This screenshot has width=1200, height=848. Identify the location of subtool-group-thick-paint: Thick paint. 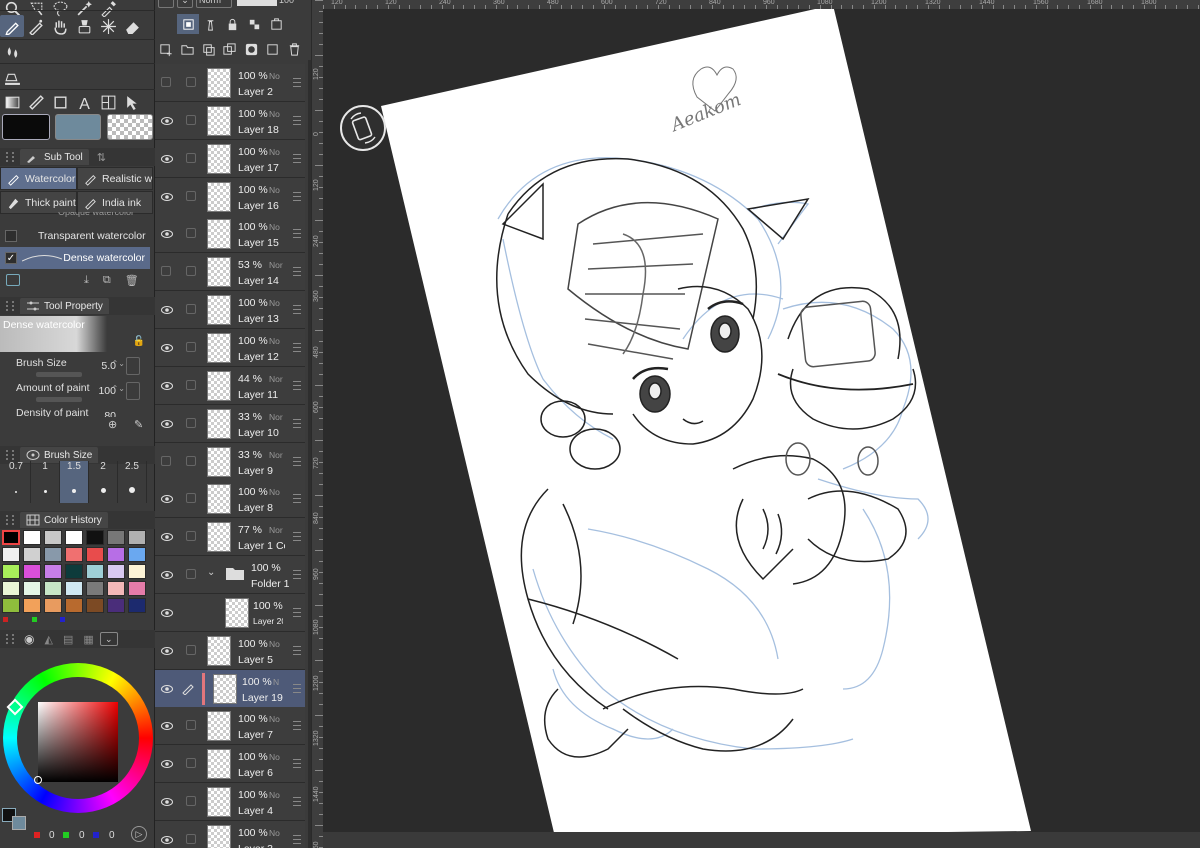
(38, 202).